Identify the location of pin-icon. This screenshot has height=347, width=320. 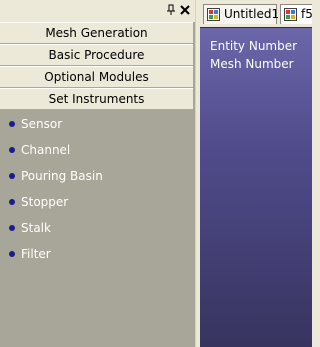
(171, 10).